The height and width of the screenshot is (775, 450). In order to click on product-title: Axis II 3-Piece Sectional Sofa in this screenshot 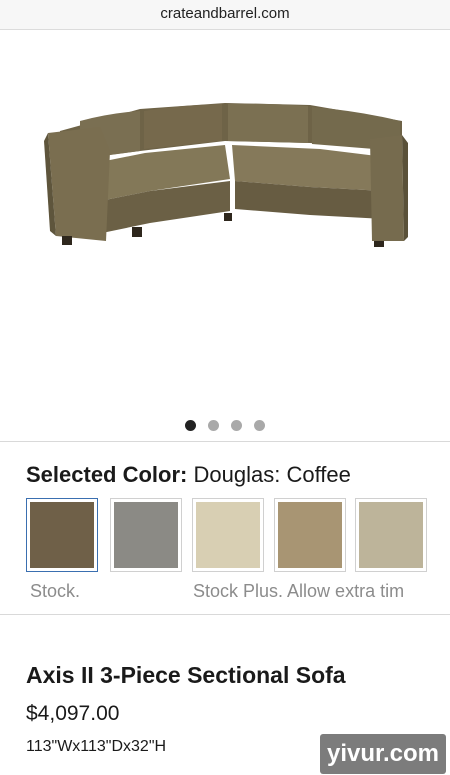, I will do `click(186, 675)`.